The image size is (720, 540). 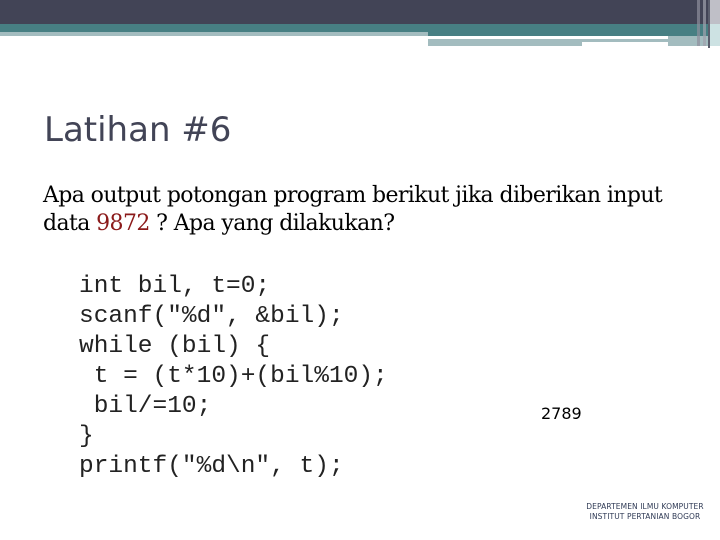 What do you see at coordinates (175, 346) in the screenshot?
I see `code-line: while (bil) {` at bounding box center [175, 346].